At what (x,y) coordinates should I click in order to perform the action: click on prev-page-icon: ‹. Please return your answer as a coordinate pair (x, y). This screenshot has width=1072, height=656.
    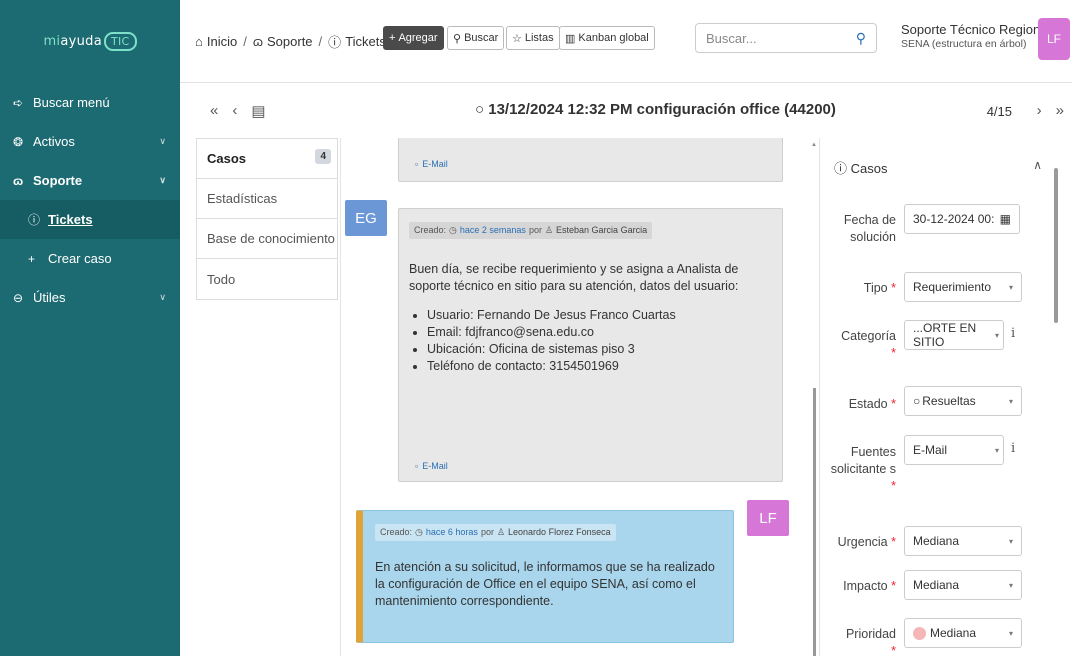
    Looking at the image, I should click on (234, 111).